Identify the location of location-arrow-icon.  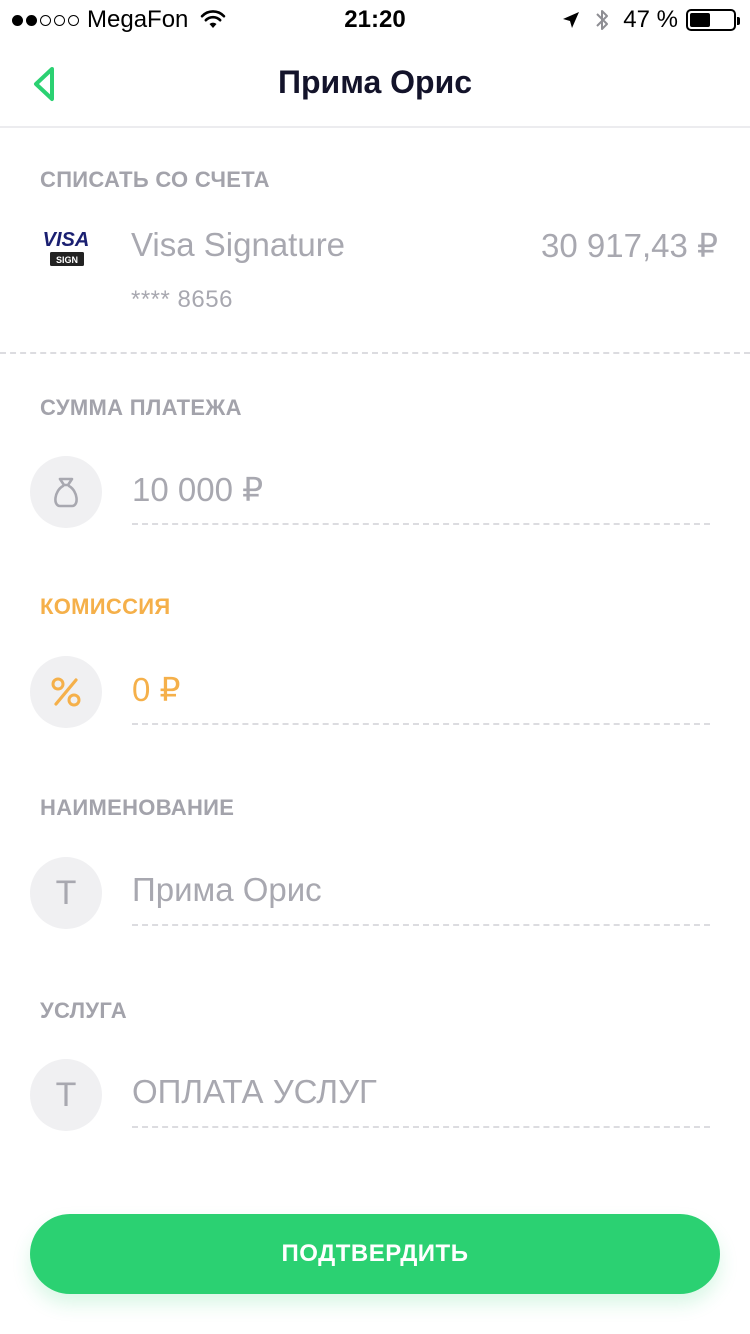
(571, 20).